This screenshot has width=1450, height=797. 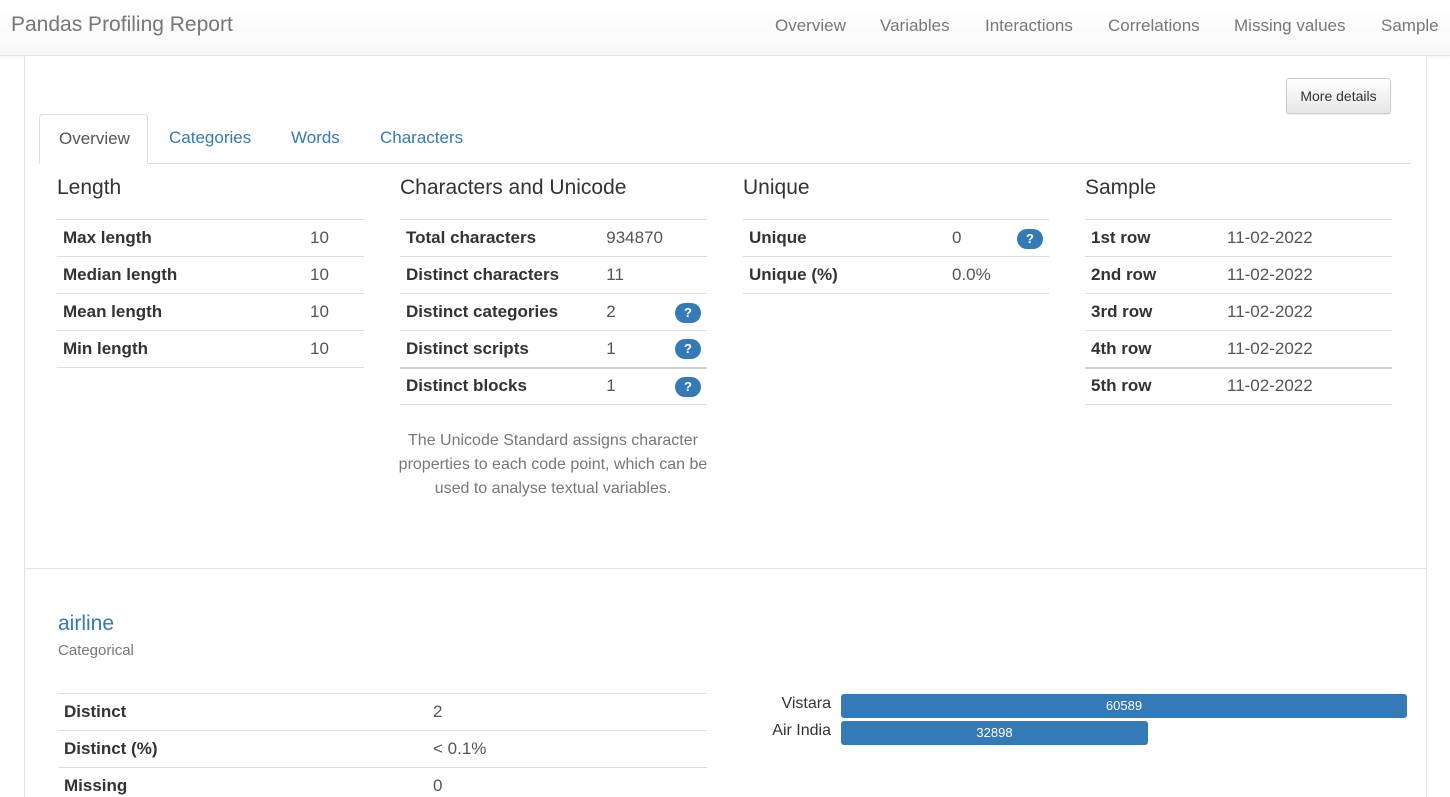 What do you see at coordinates (500, 349) in the screenshot?
I see `row-label: Distinct scripts` at bounding box center [500, 349].